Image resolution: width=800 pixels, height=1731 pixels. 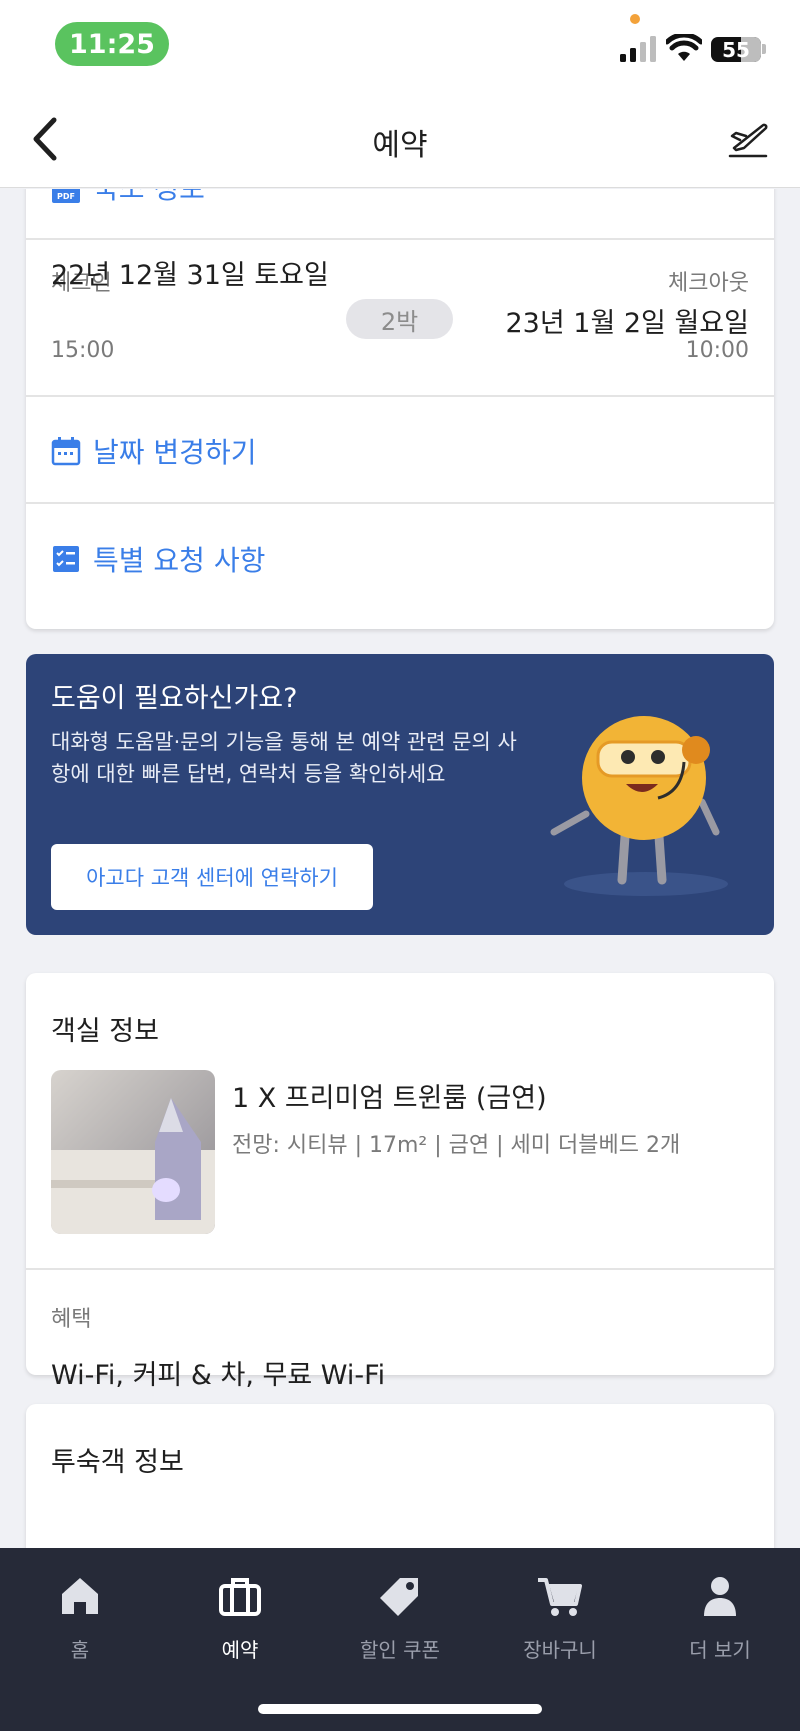 What do you see at coordinates (684, 47) in the screenshot?
I see `wifi-icon` at bounding box center [684, 47].